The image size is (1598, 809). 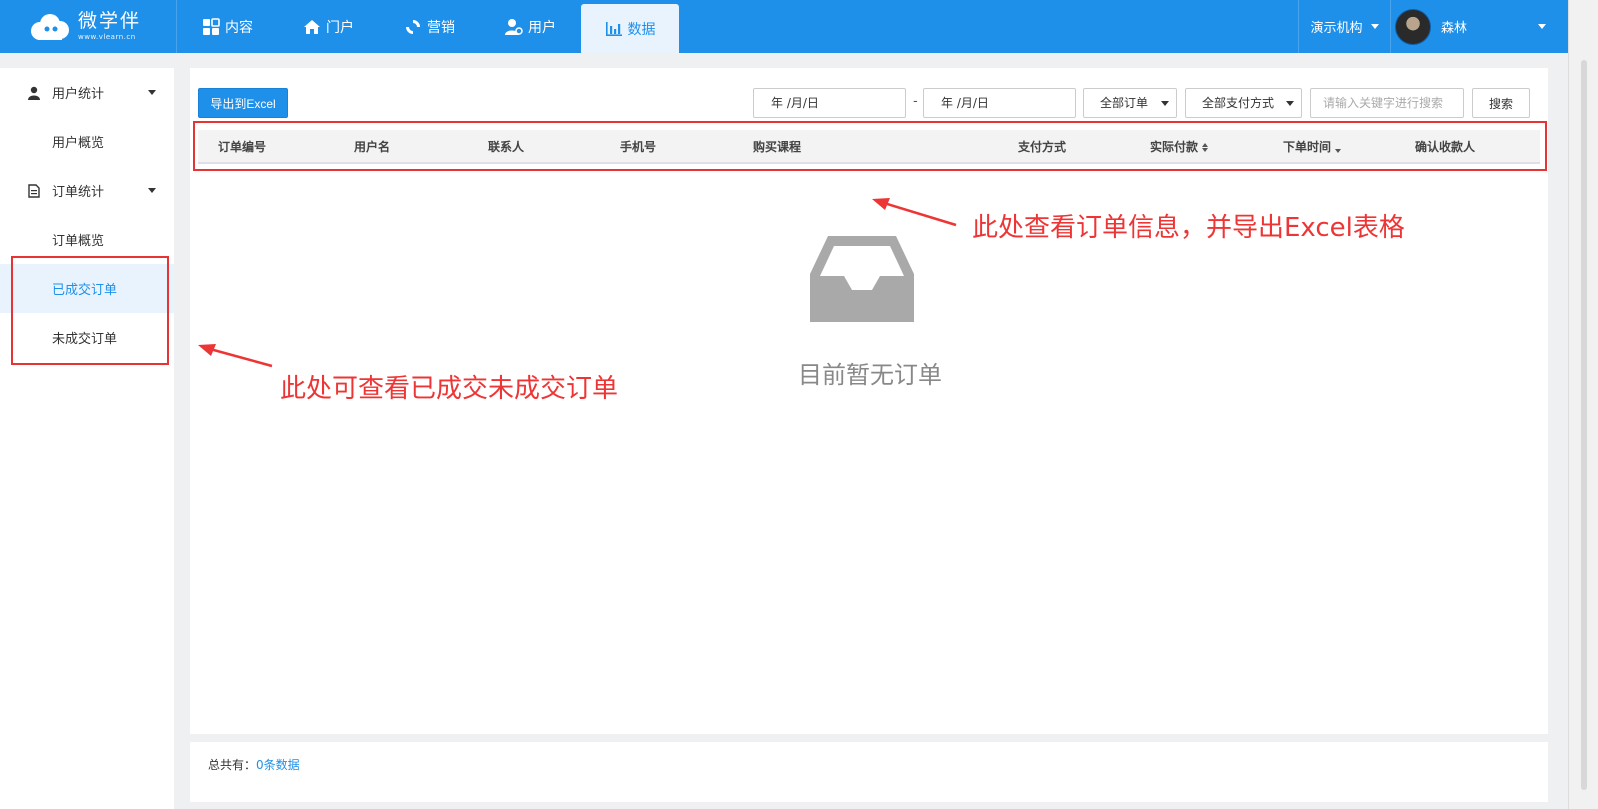 What do you see at coordinates (50, 26) in the screenshot?
I see `cloud-logo-icon` at bounding box center [50, 26].